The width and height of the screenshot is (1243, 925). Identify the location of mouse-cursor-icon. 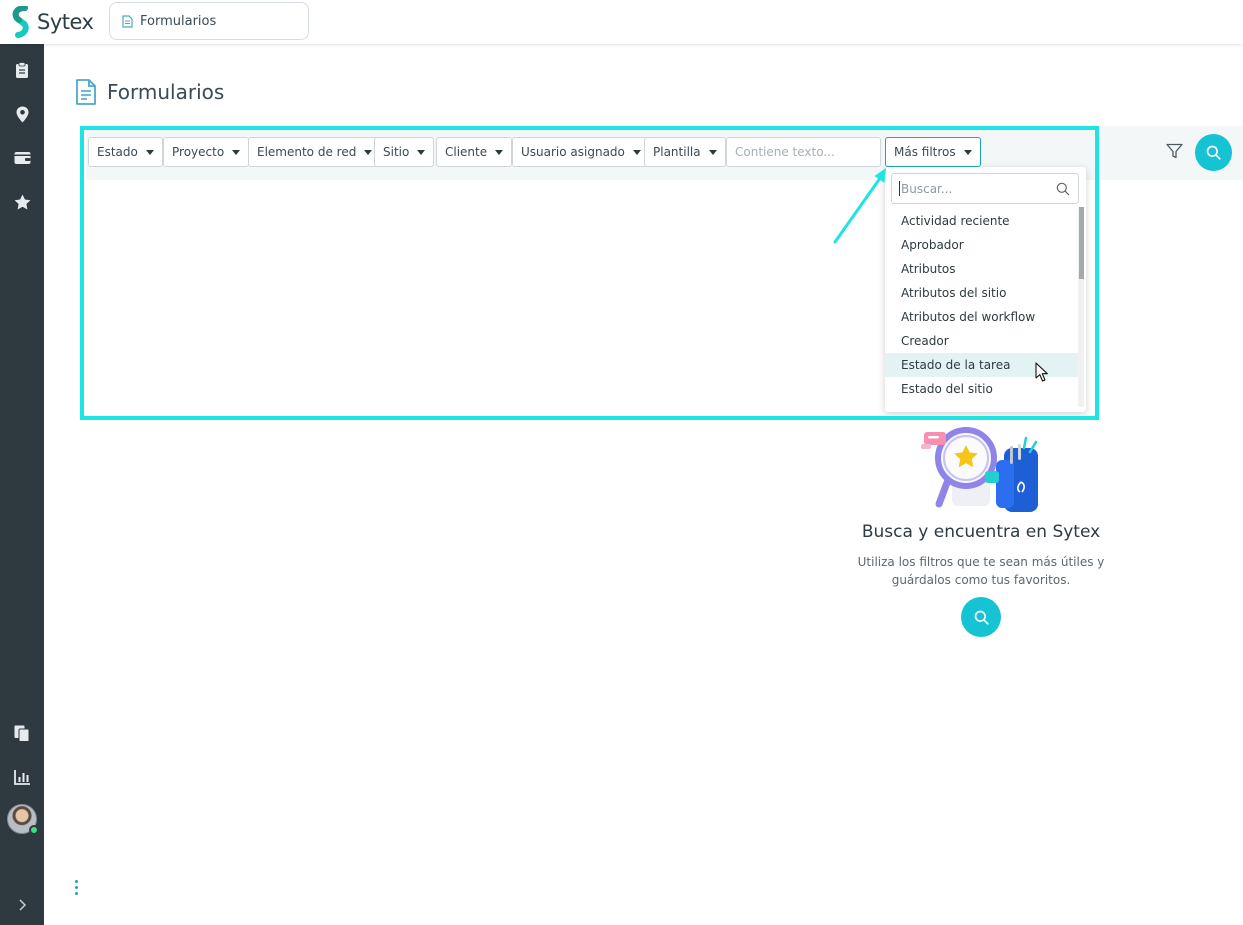
(1041, 372).